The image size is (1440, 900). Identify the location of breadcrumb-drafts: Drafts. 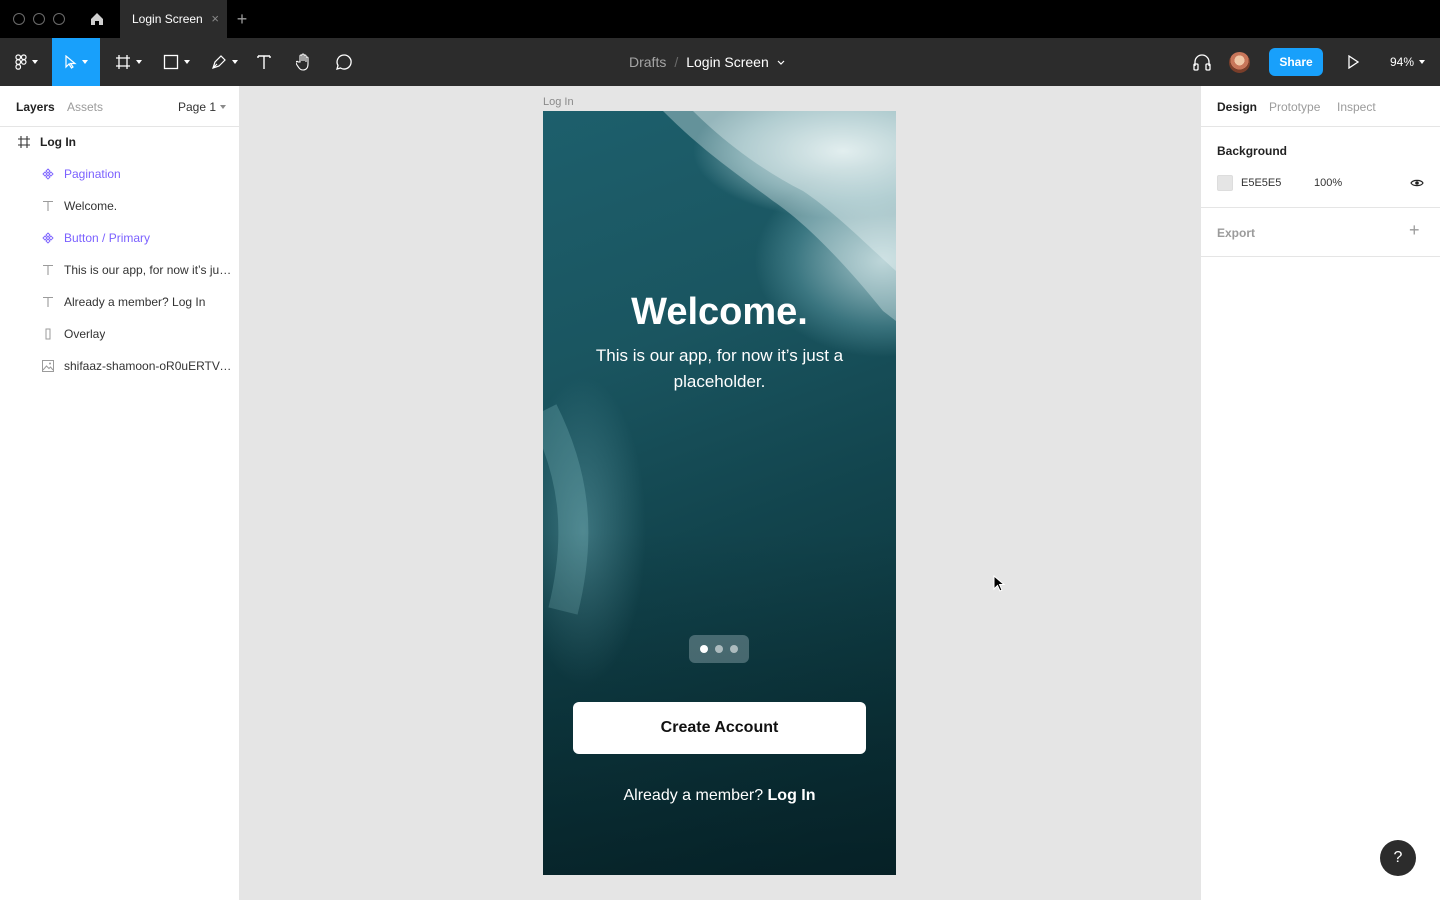
(647, 62).